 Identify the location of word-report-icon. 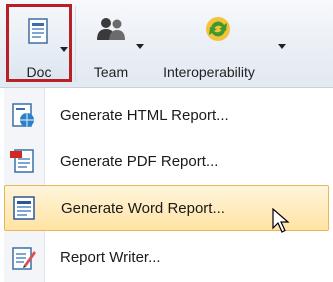
(24, 211).